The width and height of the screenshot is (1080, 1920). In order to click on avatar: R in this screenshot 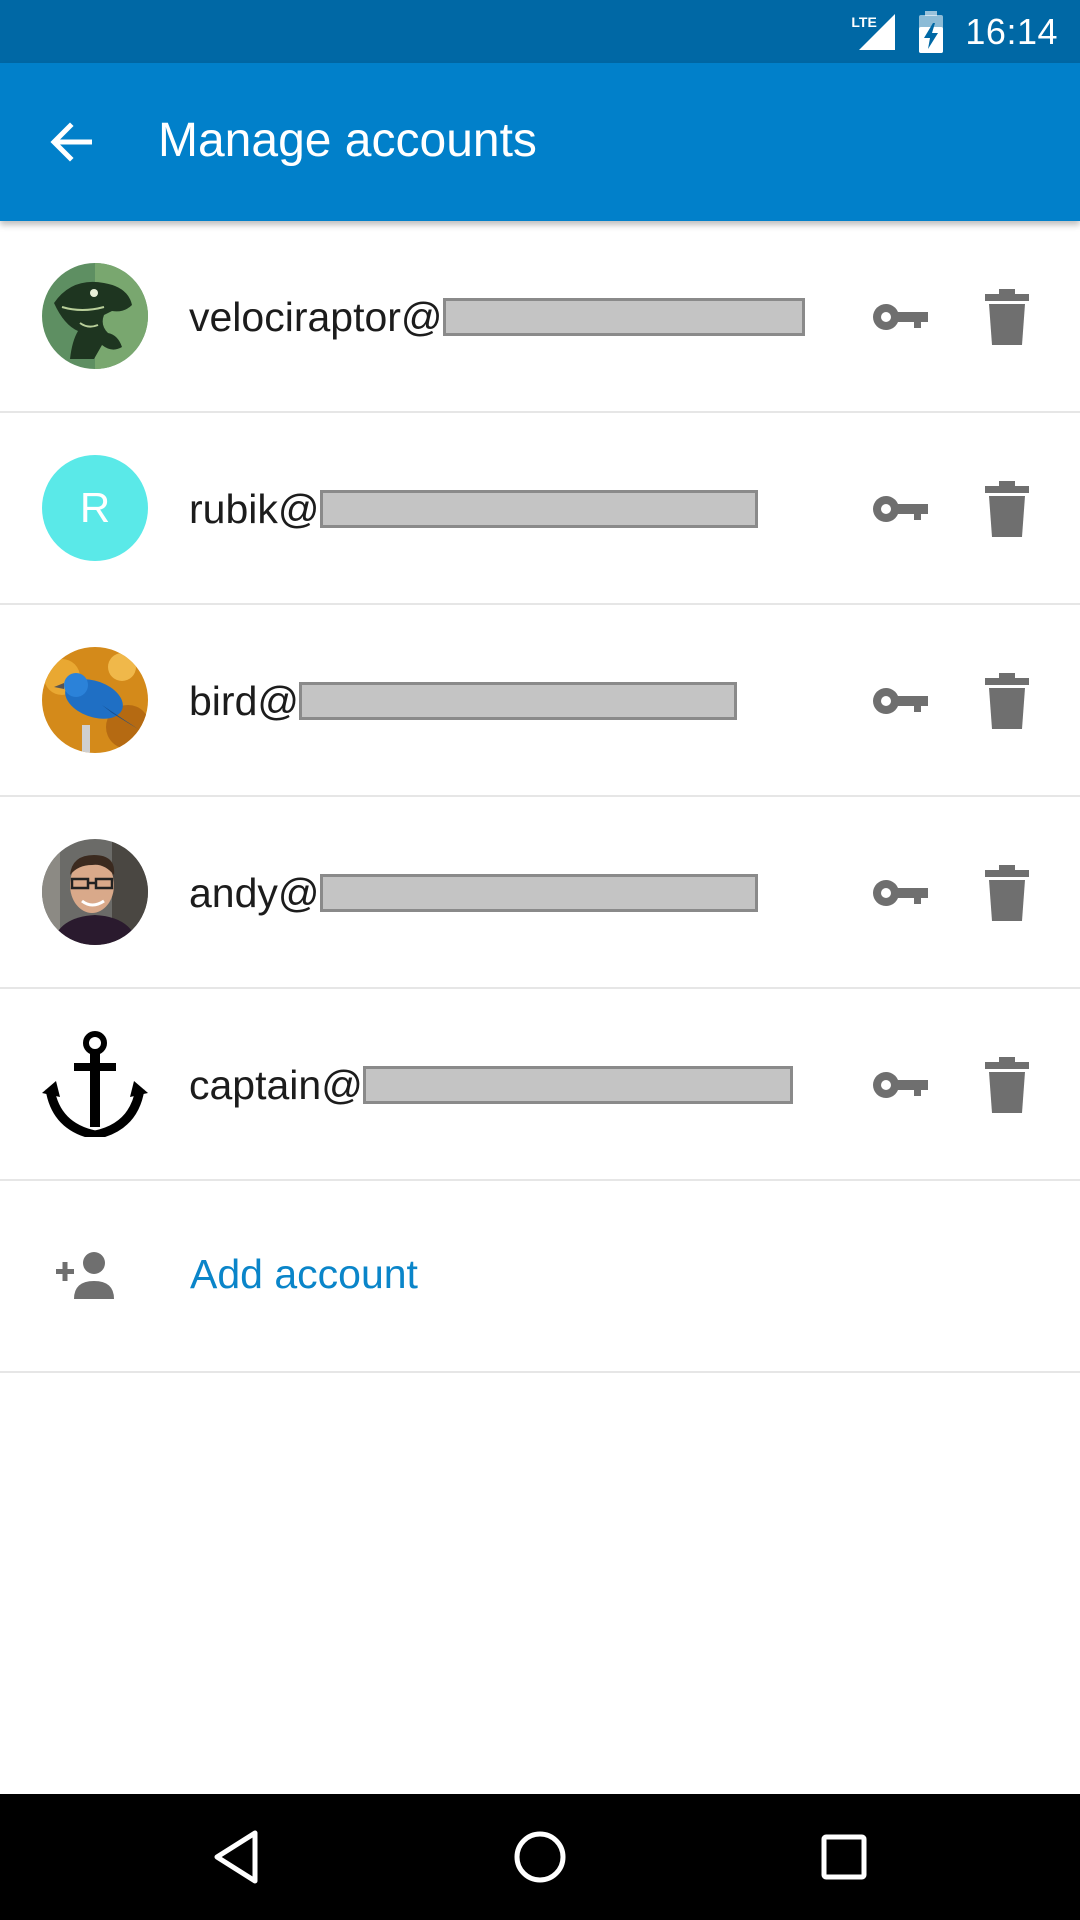, I will do `click(95, 508)`.